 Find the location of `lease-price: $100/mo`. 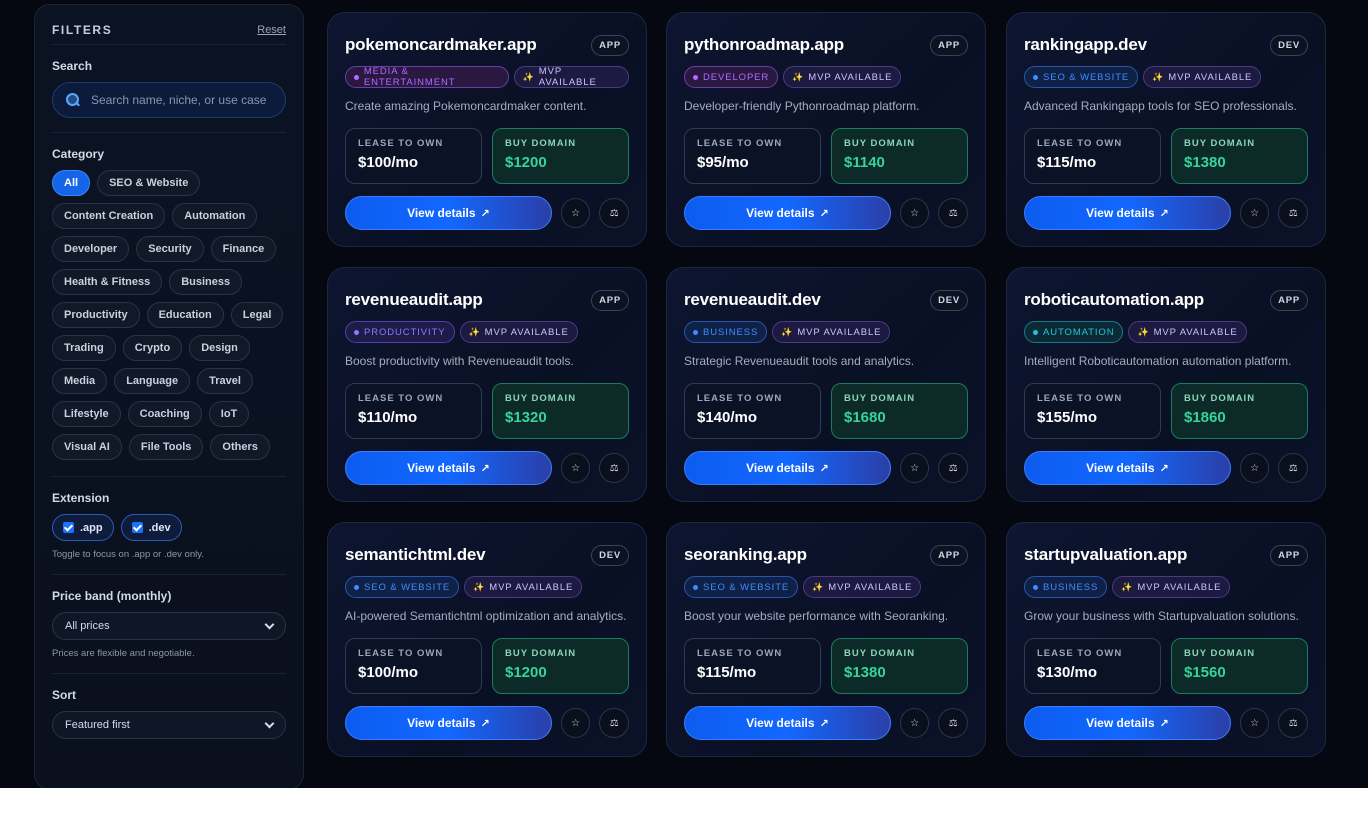

lease-price: $100/mo is located at coordinates (388, 162).